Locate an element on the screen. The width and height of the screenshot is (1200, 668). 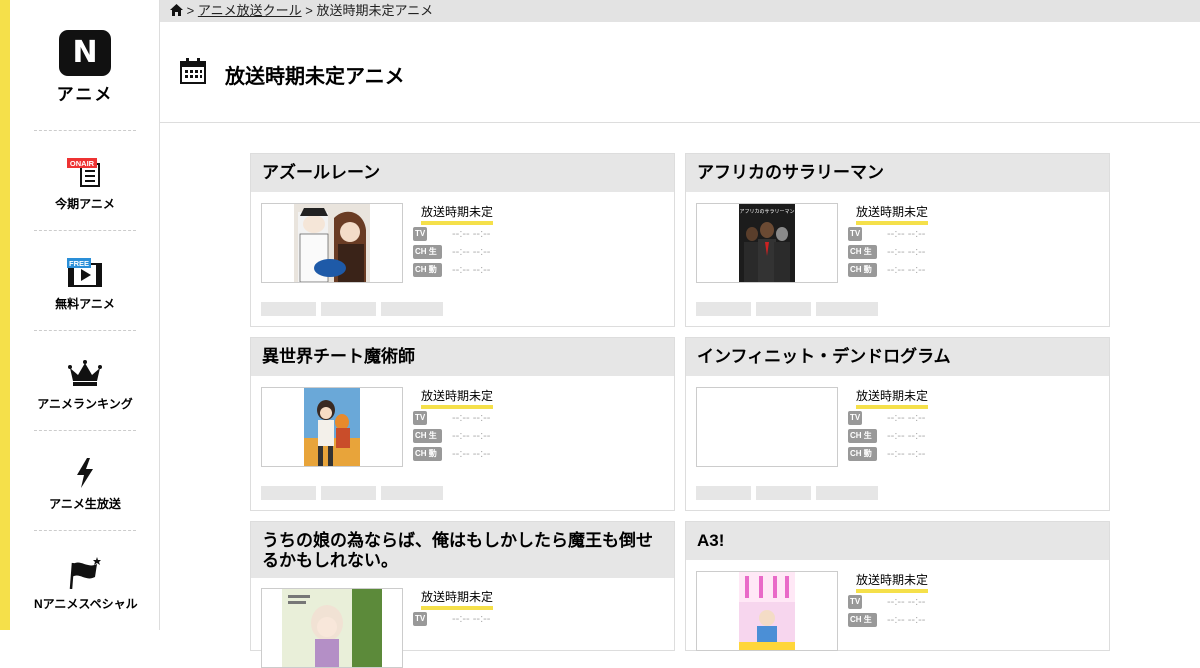
sidebar-item-label: Nアニメスペシャル is located at coordinates (86, 604).